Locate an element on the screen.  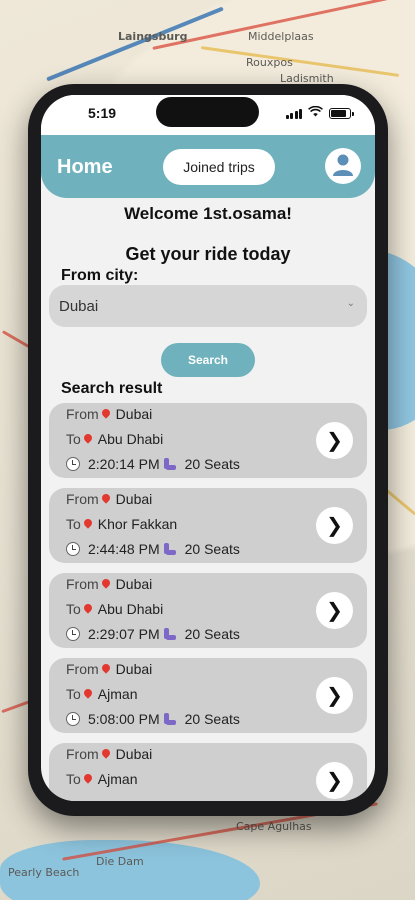
app-header: Home Joined trips is located at coordinates (208, 166).